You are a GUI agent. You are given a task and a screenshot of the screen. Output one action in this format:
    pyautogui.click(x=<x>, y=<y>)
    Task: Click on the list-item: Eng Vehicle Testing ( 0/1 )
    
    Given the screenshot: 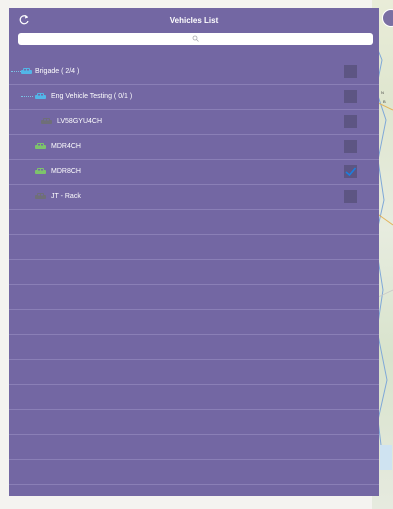 What is the action you would take?
    pyautogui.click(x=194, y=97)
    